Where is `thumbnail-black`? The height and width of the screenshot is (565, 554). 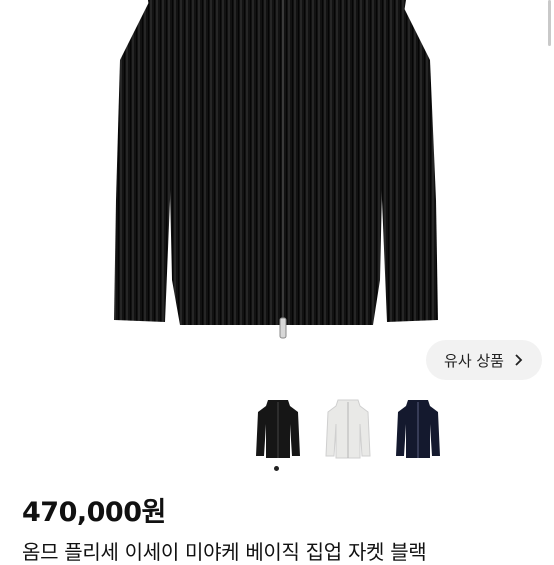 thumbnail-black is located at coordinates (278, 429).